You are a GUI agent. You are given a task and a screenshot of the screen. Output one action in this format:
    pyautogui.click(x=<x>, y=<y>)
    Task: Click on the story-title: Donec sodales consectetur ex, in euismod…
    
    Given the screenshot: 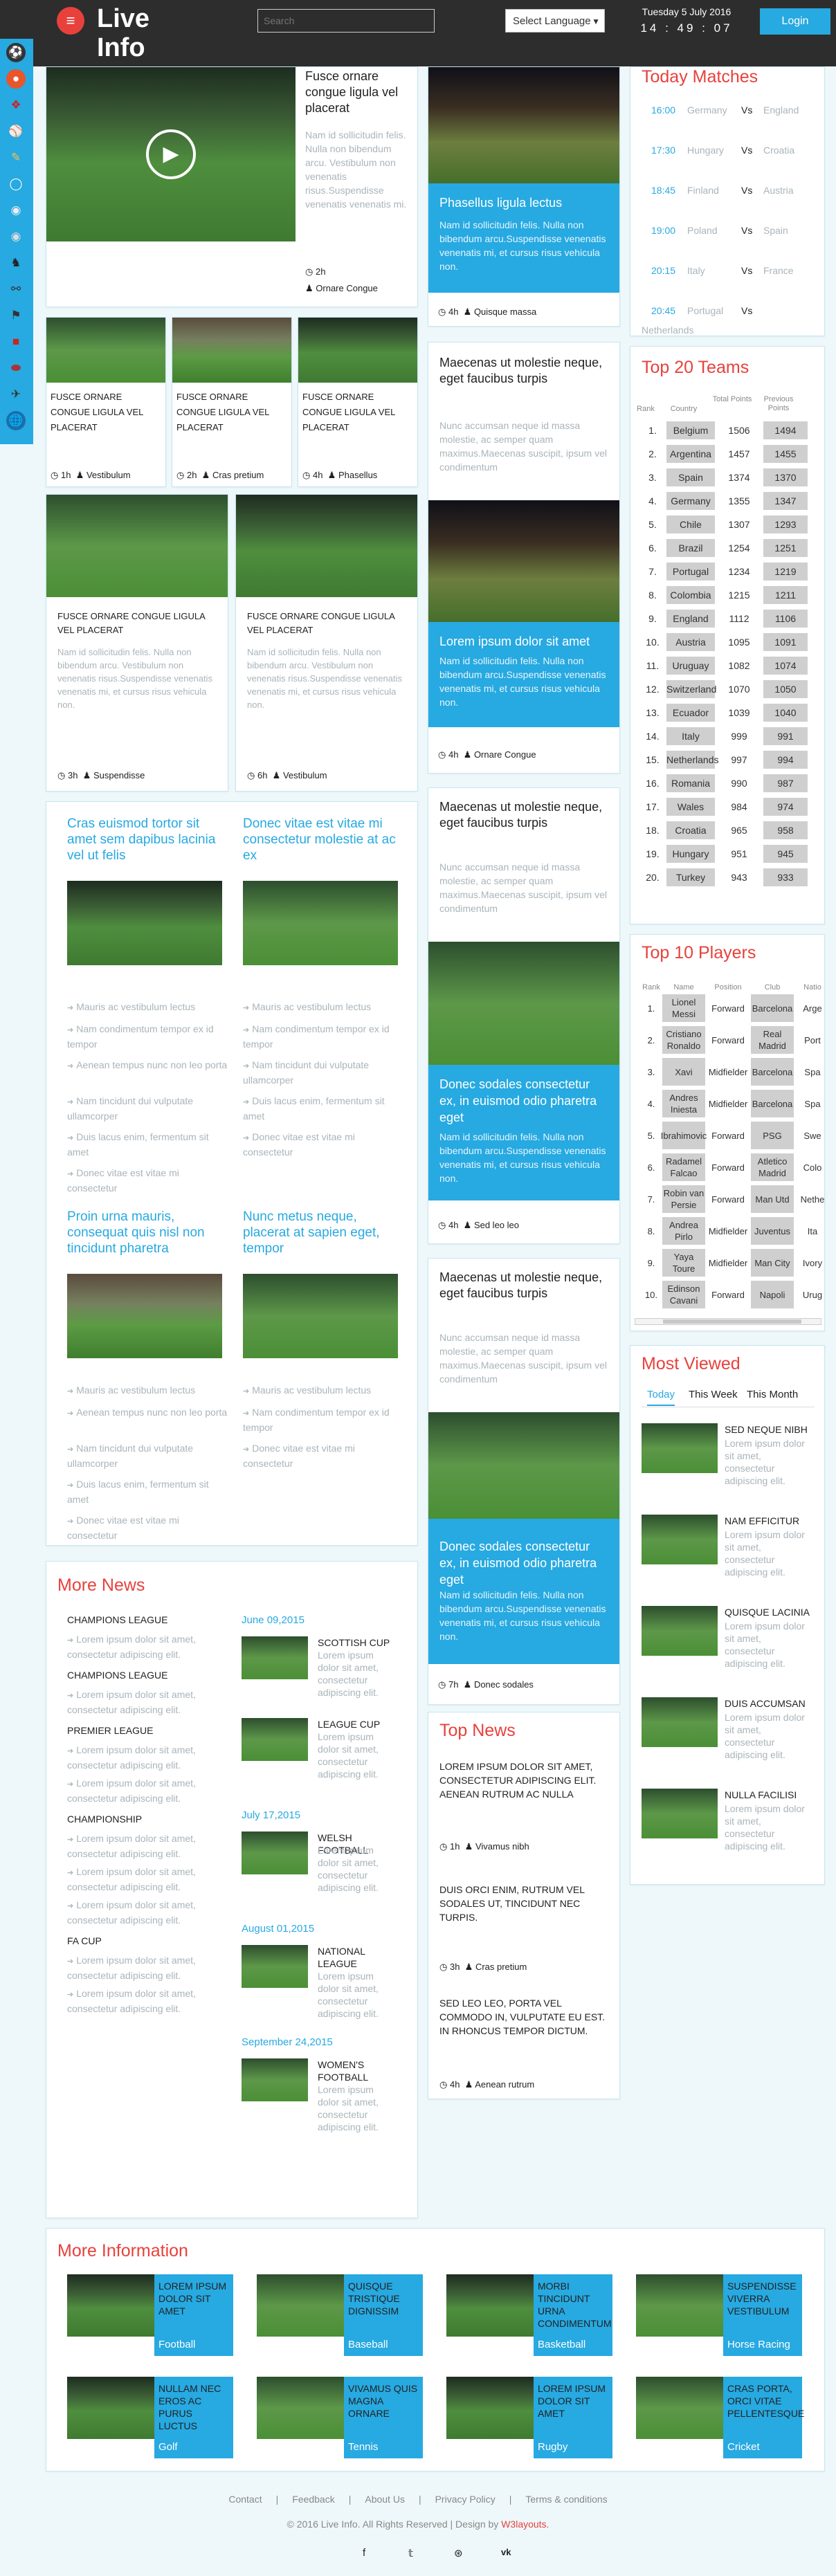 What is the action you would take?
    pyautogui.click(x=524, y=1101)
    